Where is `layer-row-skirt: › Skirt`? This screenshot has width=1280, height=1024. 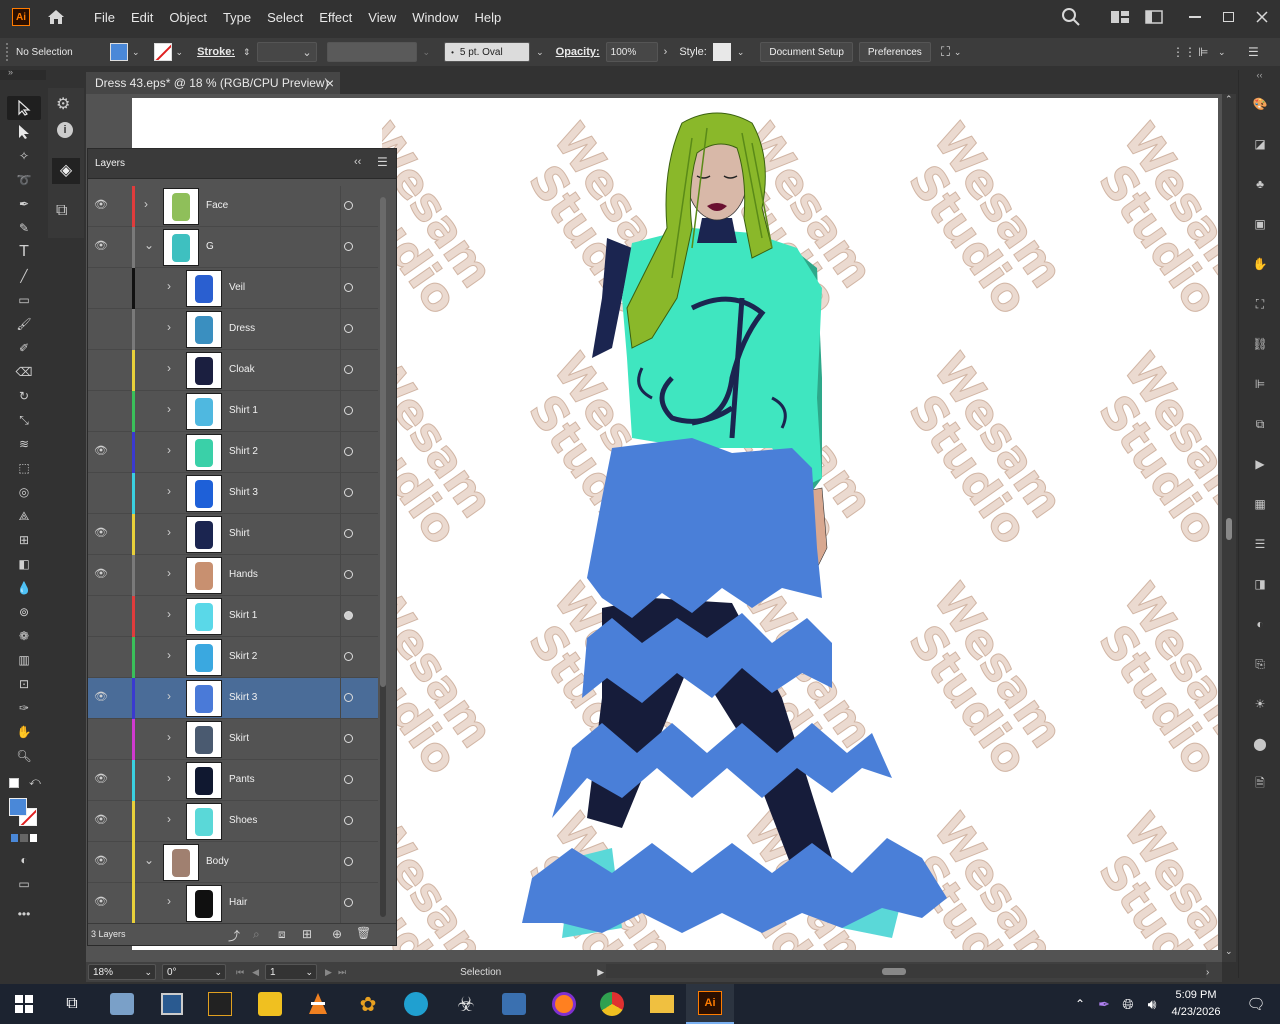 layer-row-skirt: › Skirt is located at coordinates (233, 739).